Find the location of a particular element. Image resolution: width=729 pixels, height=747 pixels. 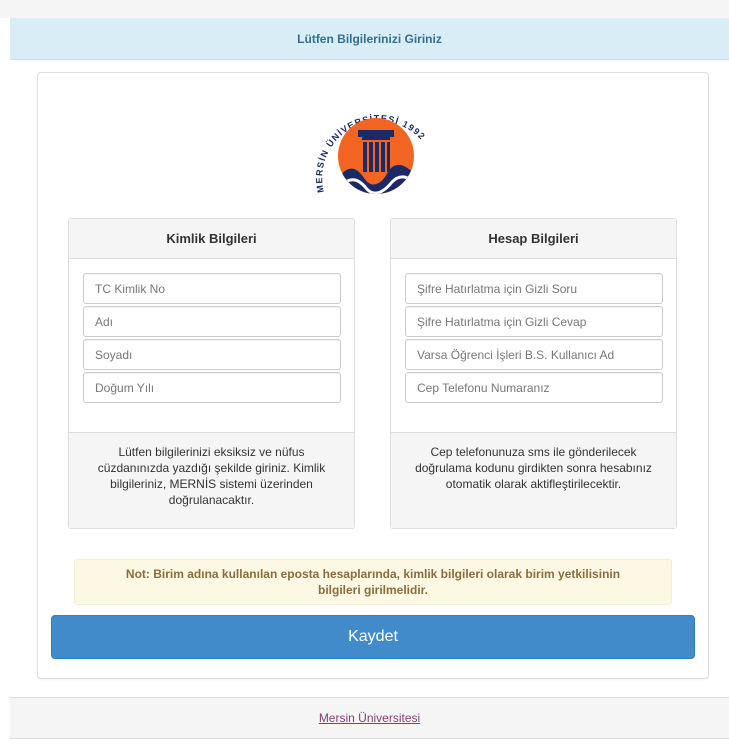

account-fields is located at coordinates (533, 346).